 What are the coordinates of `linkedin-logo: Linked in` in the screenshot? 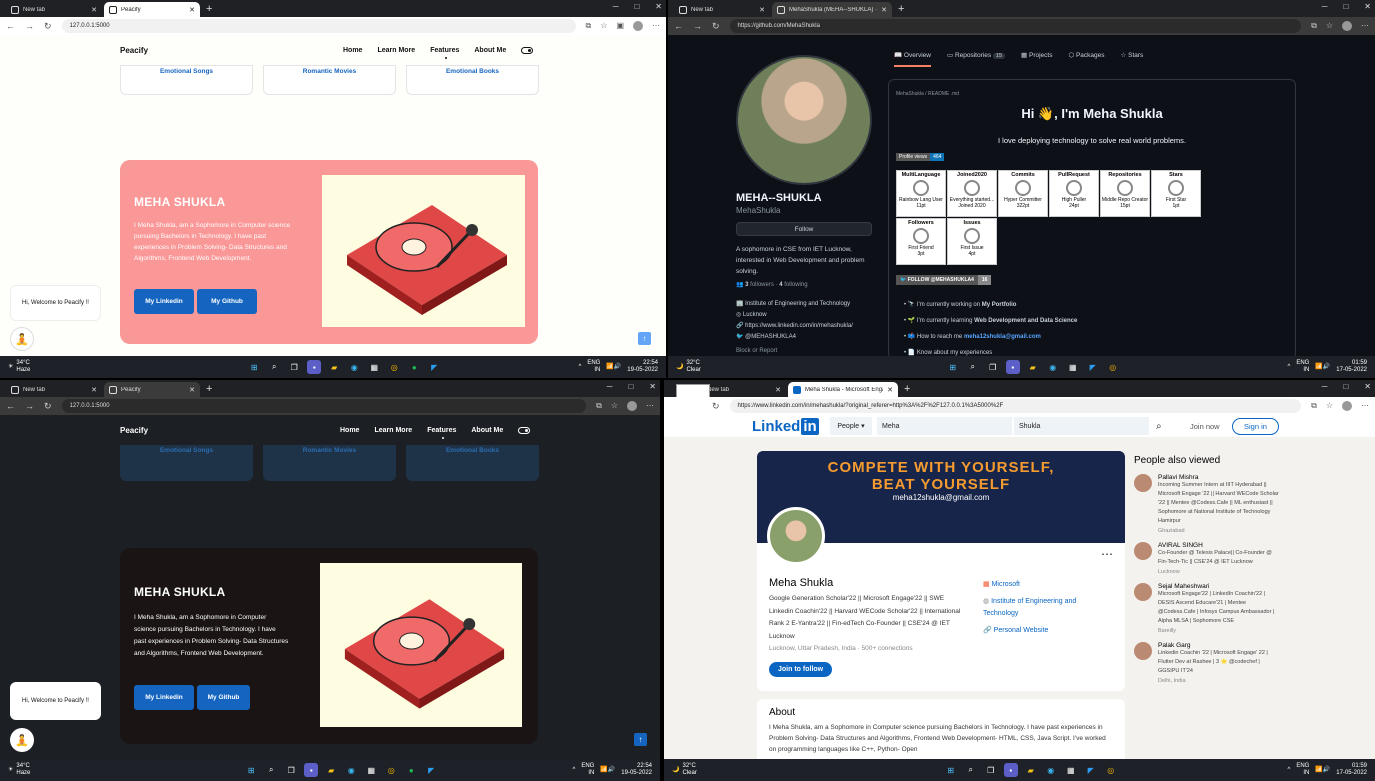 It's located at (785, 426).